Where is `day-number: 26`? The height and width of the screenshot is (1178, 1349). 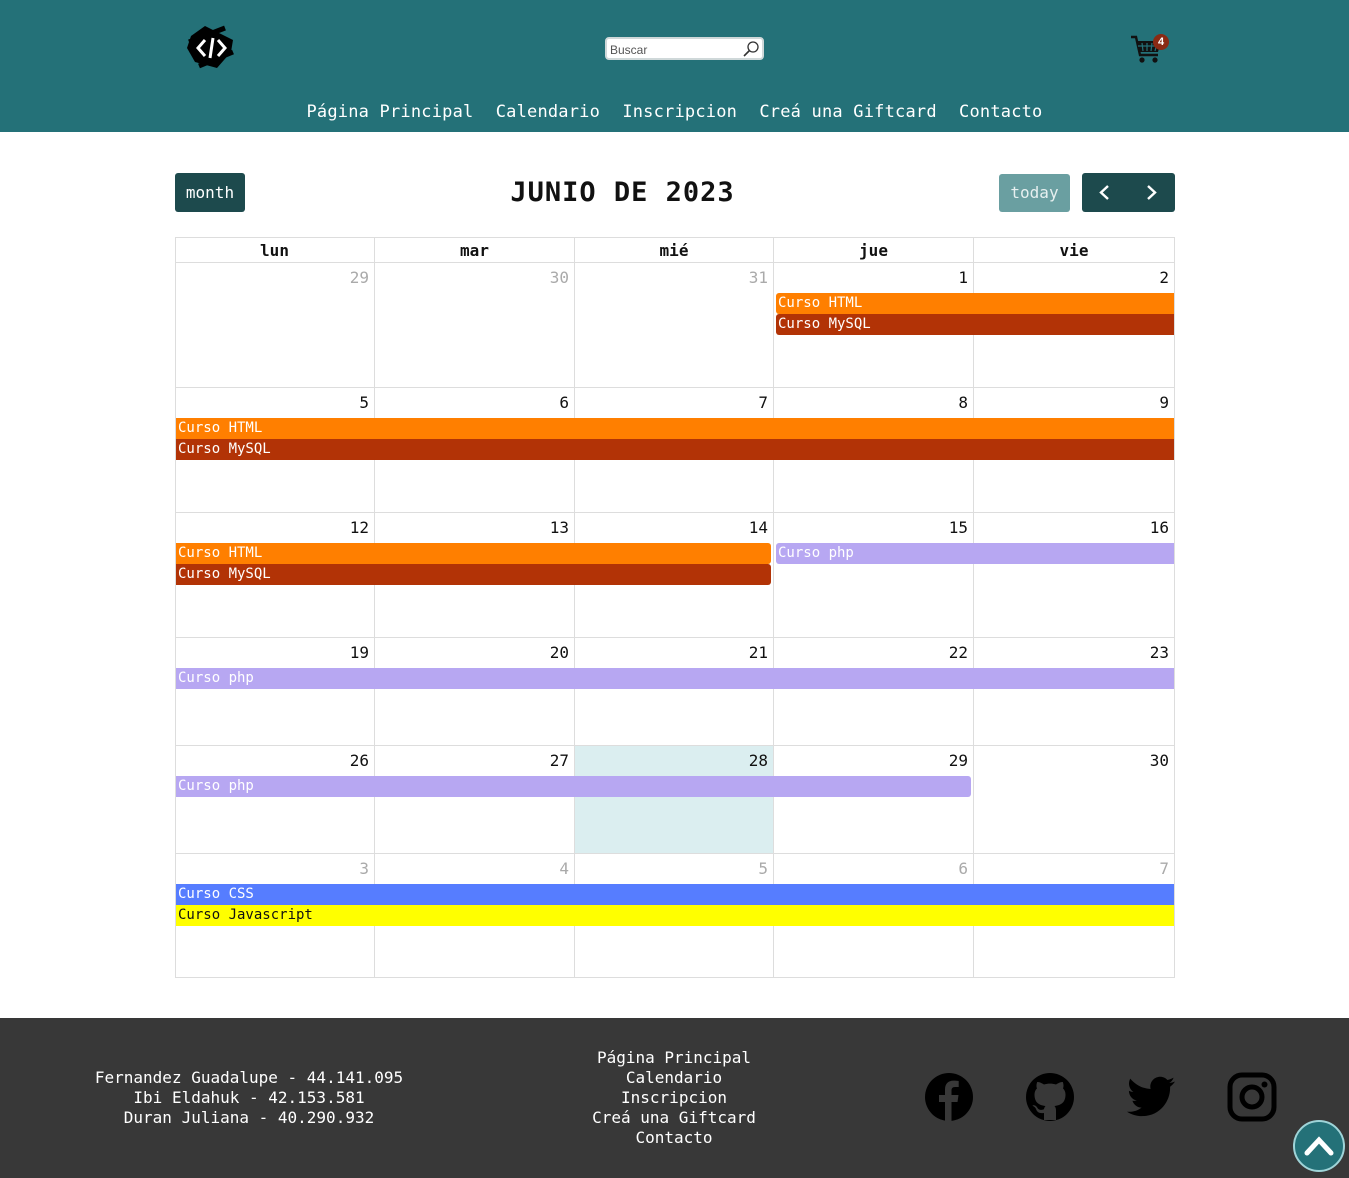 day-number: 26 is located at coordinates (359, 760).